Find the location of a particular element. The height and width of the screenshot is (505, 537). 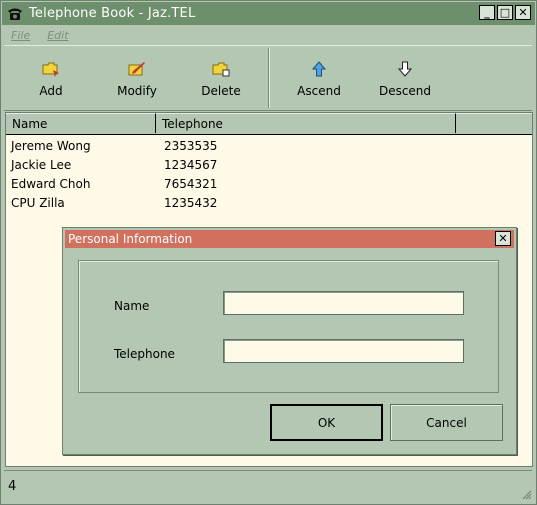

maximize-button: □ is located at coordinates (505, 12).